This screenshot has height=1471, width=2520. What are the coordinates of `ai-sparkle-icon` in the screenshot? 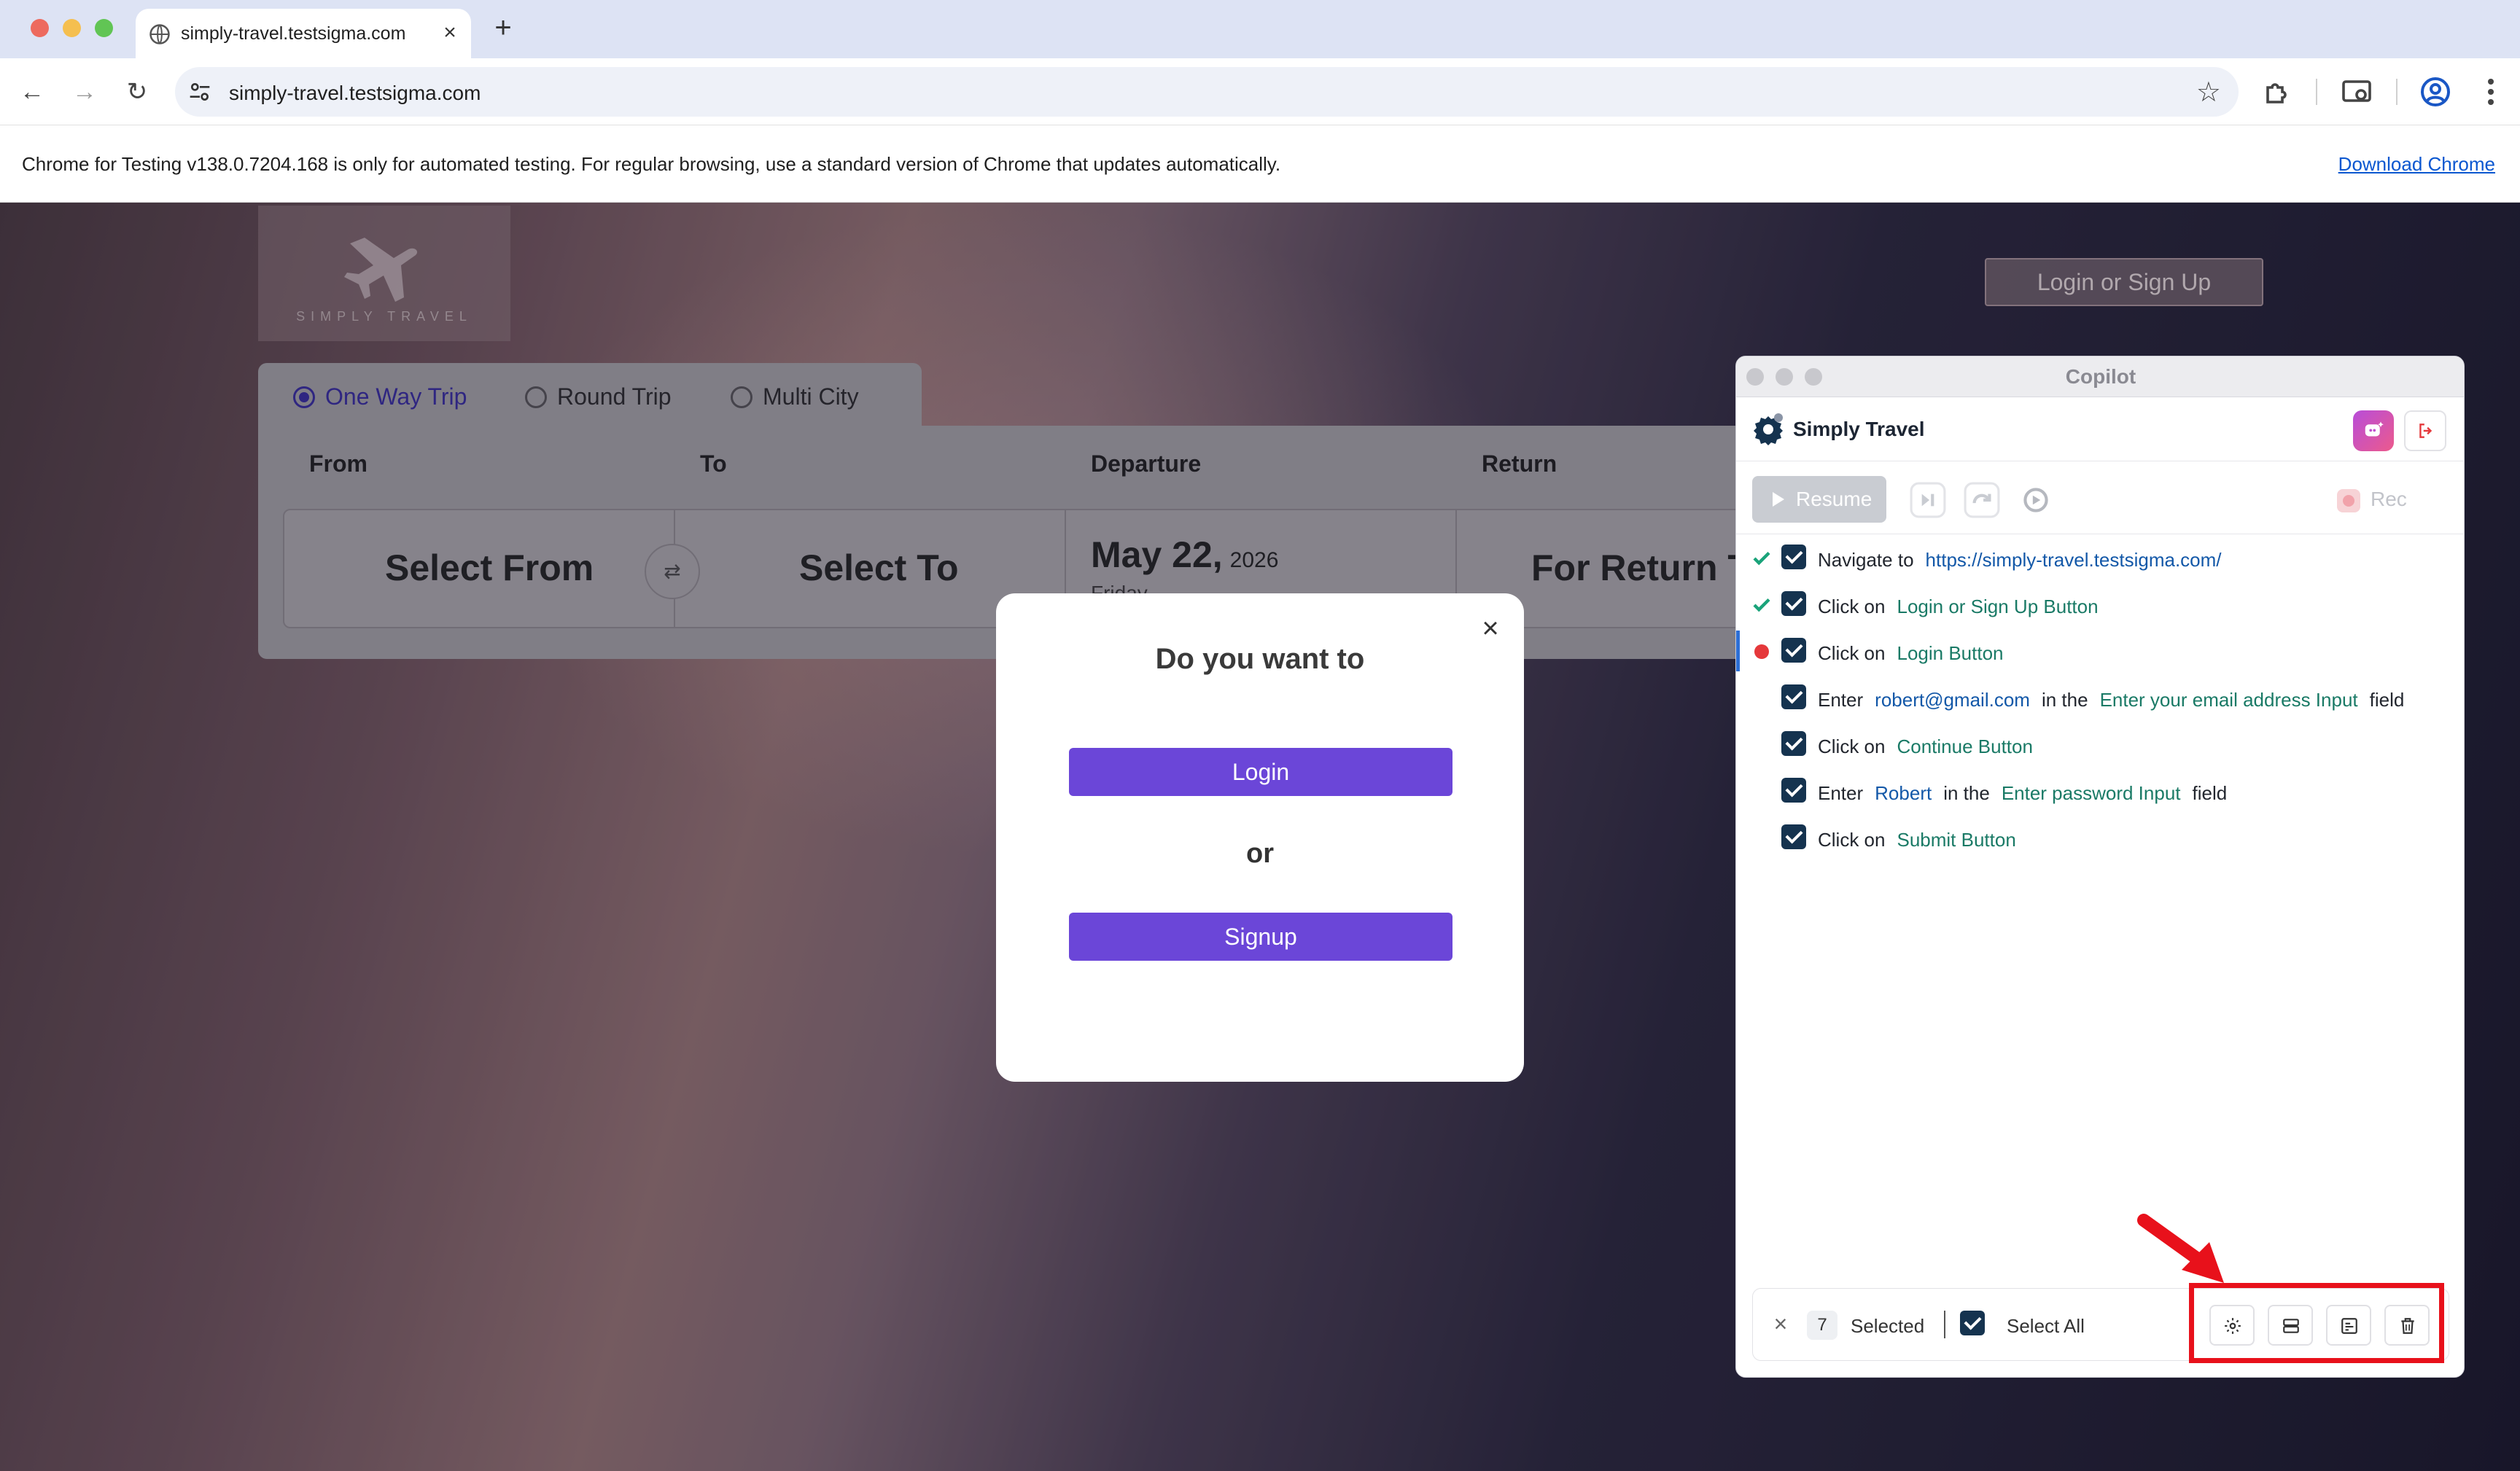 It's located at (2374, 429).